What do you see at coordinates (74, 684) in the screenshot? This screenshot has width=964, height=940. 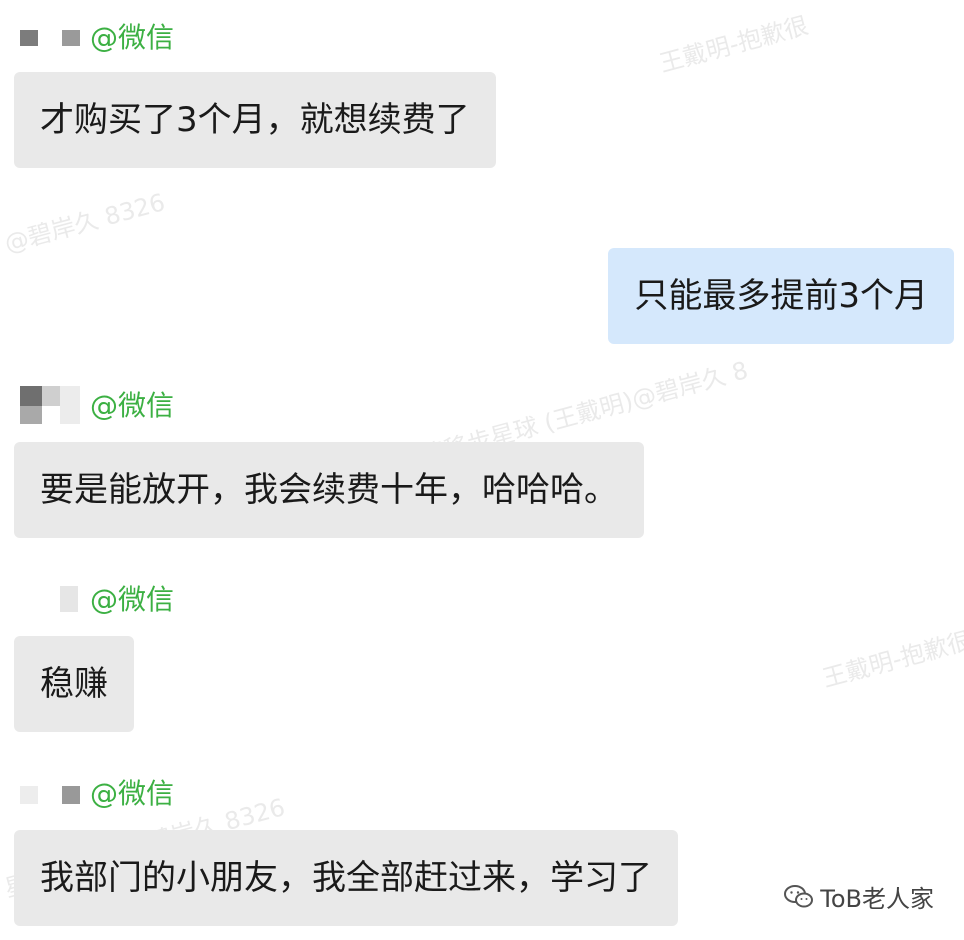 I see `message-bubble: 稳赚` at bounding box center [74, 684].